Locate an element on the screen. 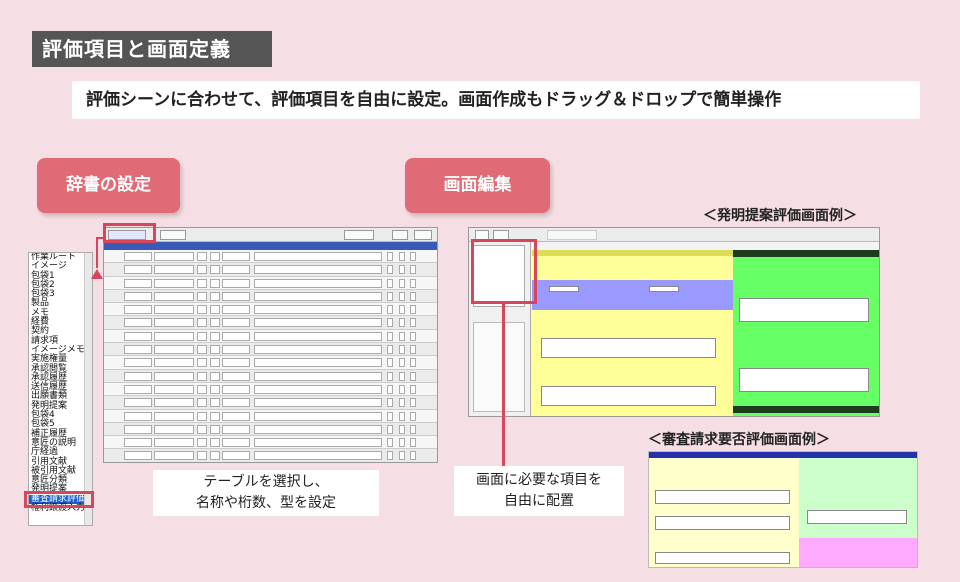  layout-field is located at coordinates (664, 289).